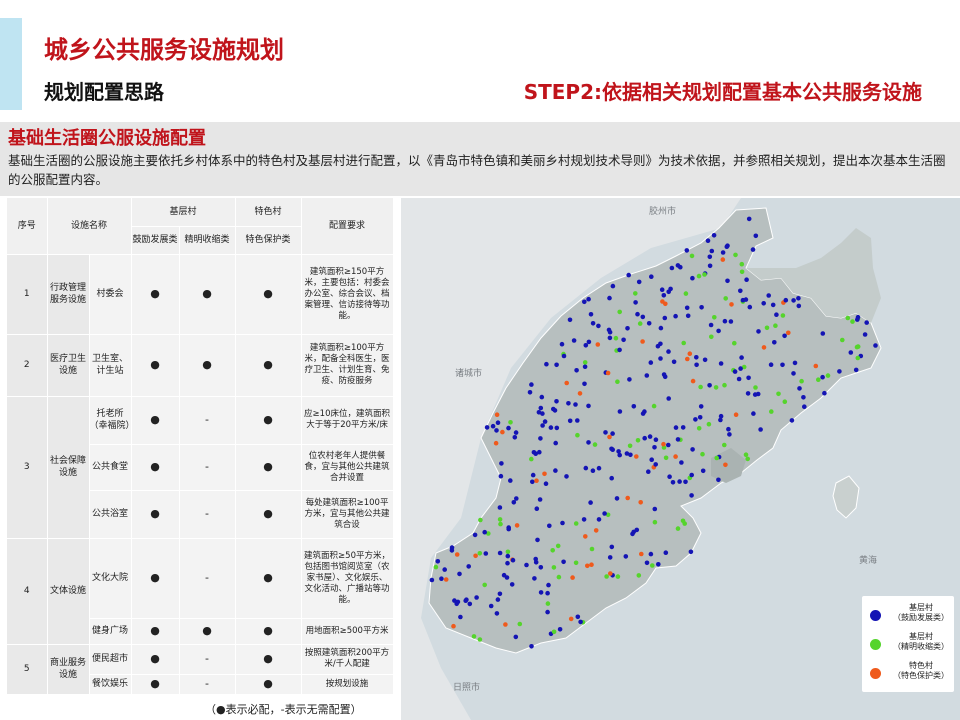  Describe the element at coordinates (110, 684) in the screenshot. I see `row-item-name: 餐饮娱乐` at that location.